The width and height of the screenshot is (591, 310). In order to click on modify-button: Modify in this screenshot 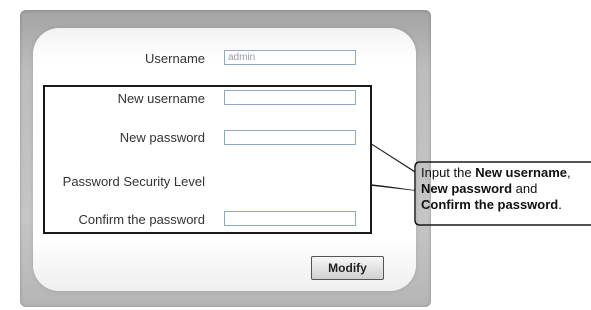, I will do `click(347, 268)`.